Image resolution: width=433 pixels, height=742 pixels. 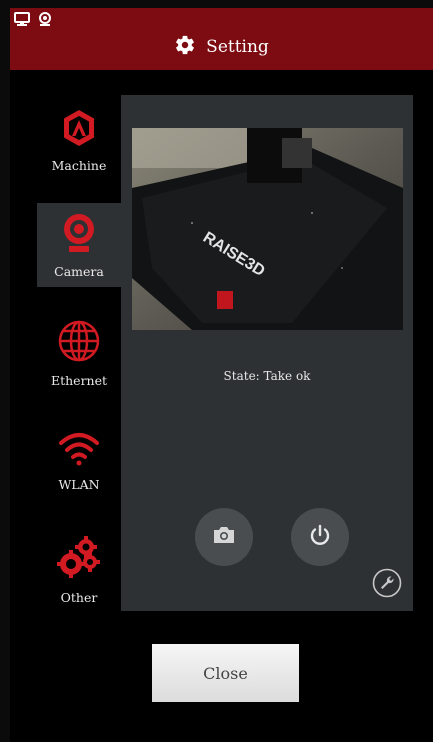 I want to click on raise3d-logo-icon, so click(x=79, y=130).